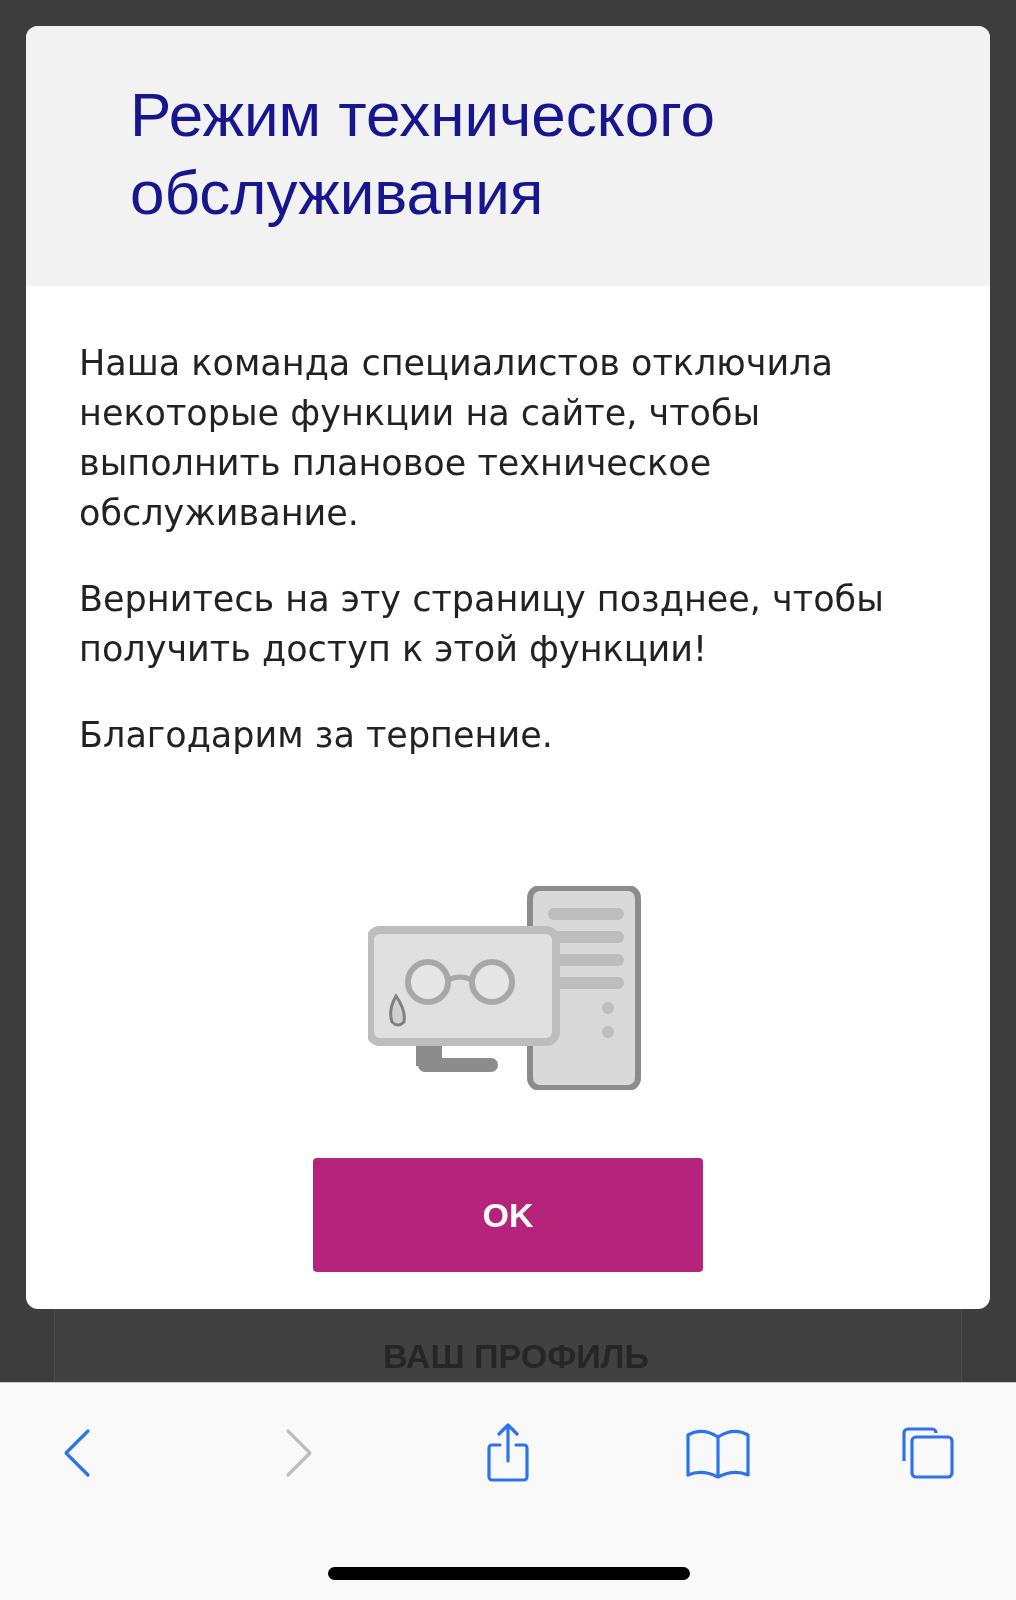 The width and height of the screenshot is (1016, 1600). What do you see at coordinates (482, 624) in the screenshot?
I see `message-text: Вернитесь на эту страницу позднее, чтобы получить доступ к этой функции!` at bounding box center [482, 624].